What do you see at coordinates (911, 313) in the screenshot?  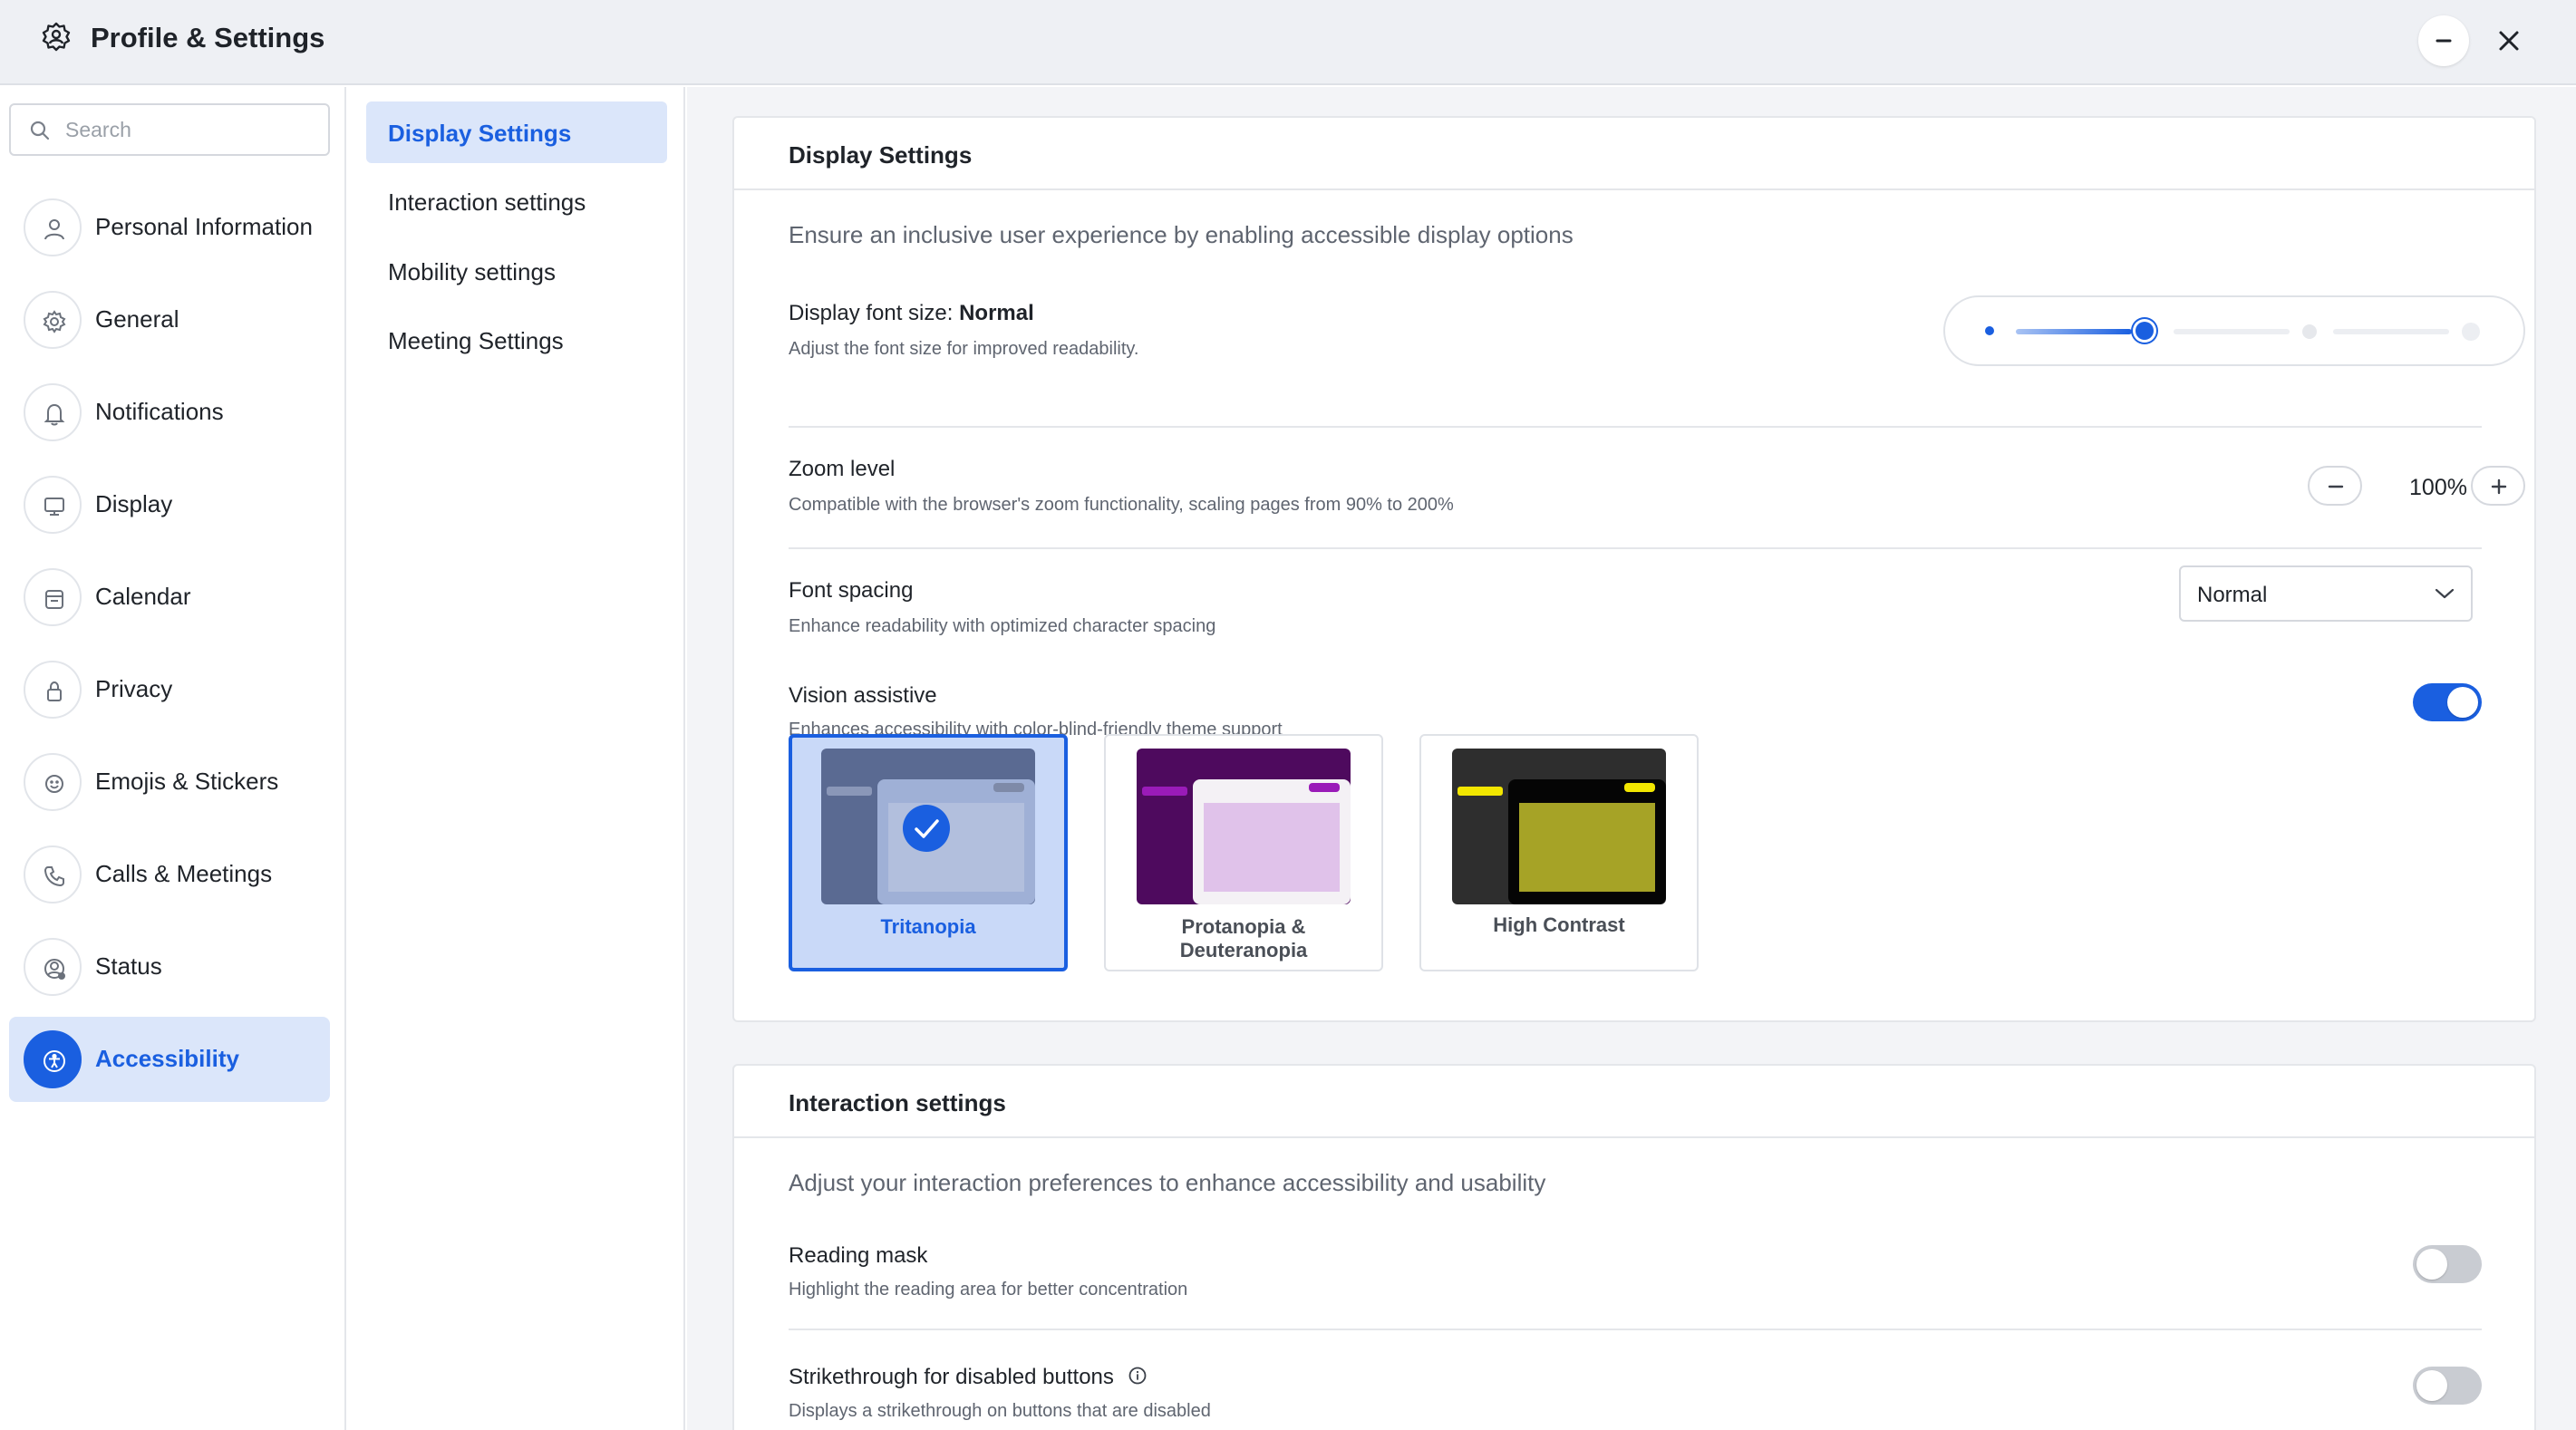 I see `font-size-title: Display font size: Normal` at bounding box center [911, 313].